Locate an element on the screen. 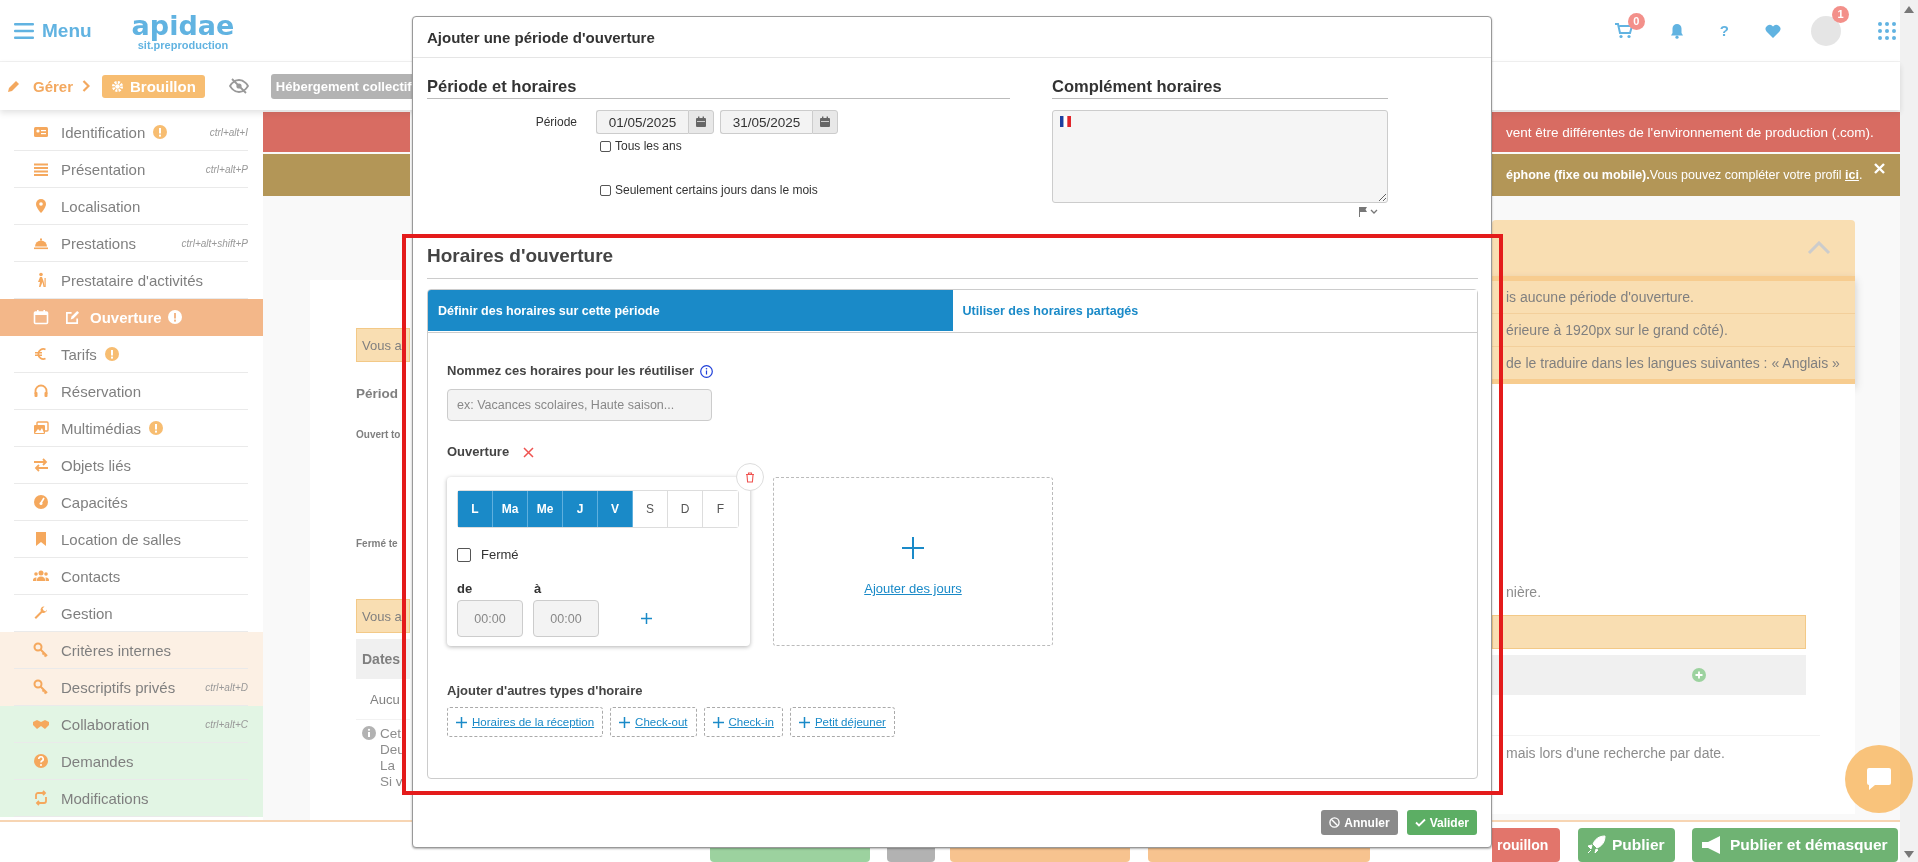 This screenshot has height=862, width=1918. sidebar-item: Localisation is located at coordinates (131, 206).